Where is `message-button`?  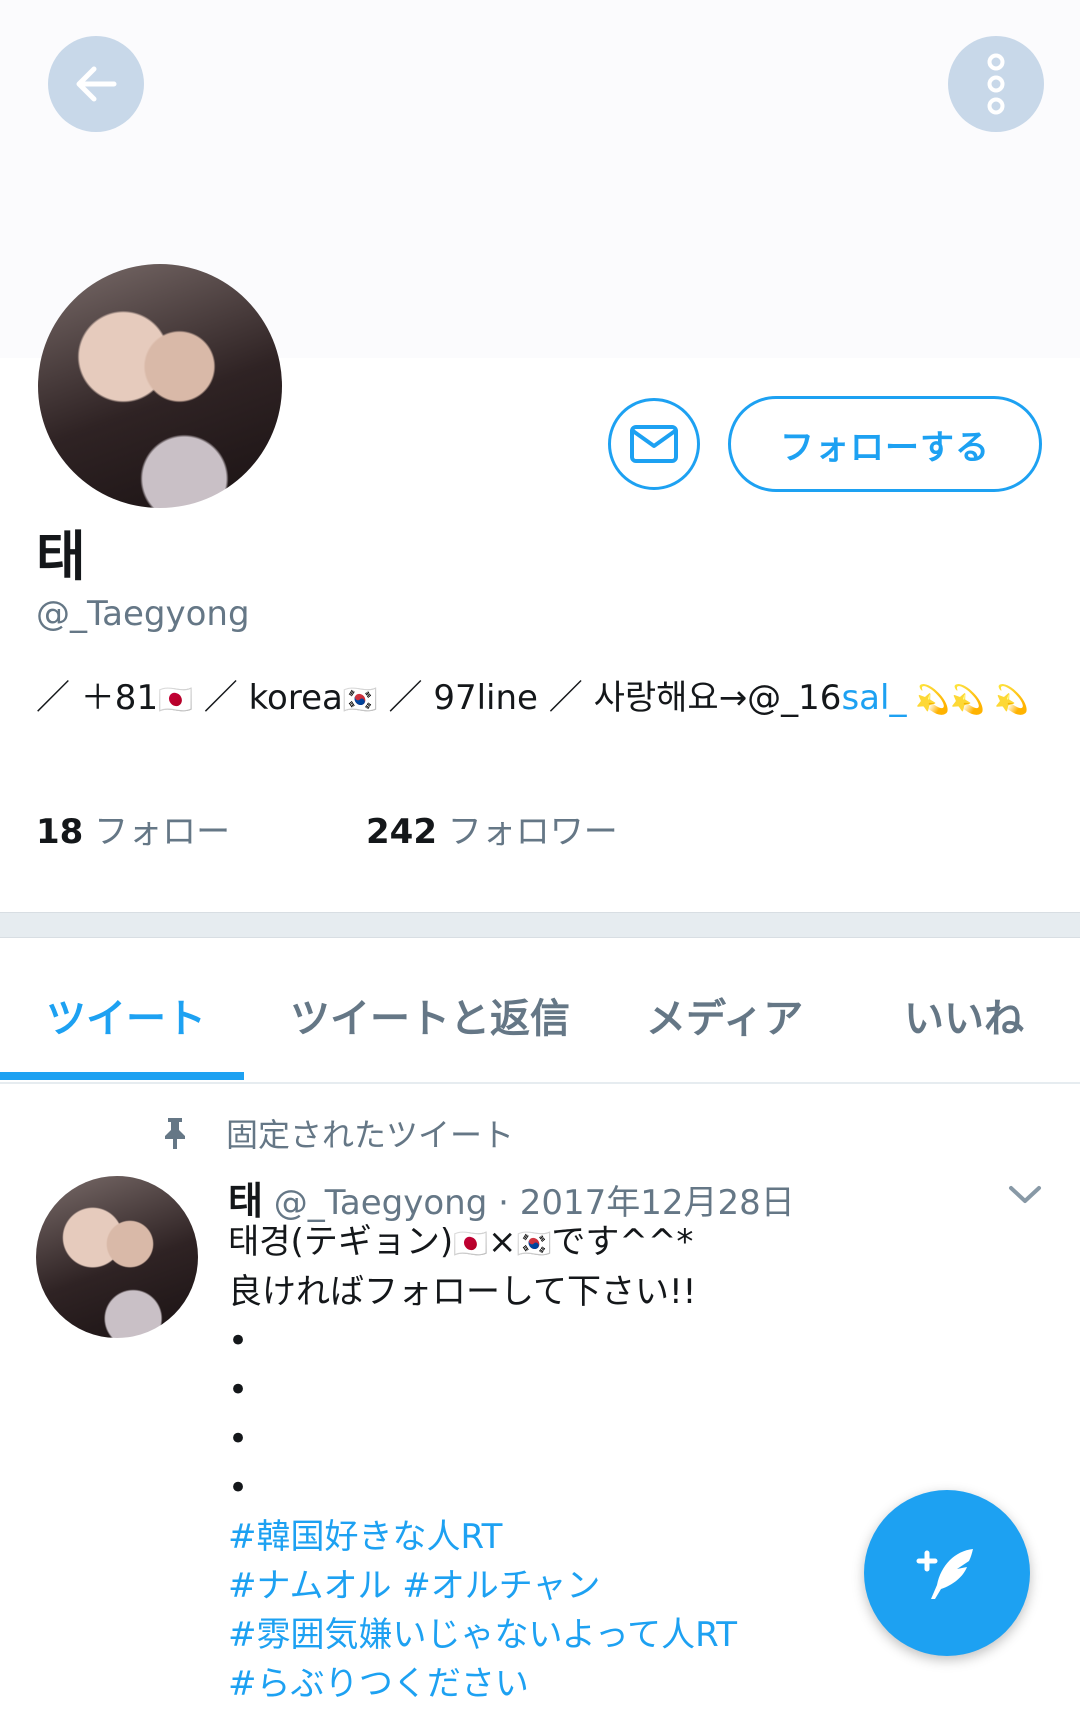 message-button is located at coordinates (654, 444).